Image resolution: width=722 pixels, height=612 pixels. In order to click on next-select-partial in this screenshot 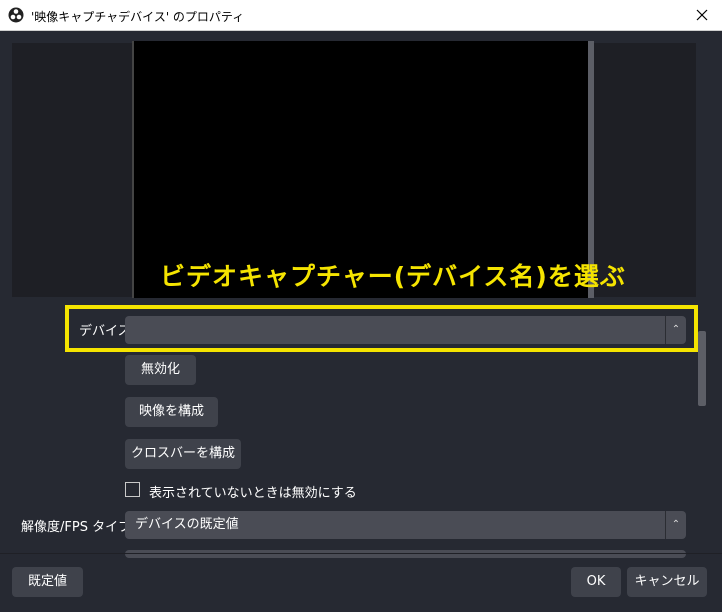, I will do `click(405, 554)`.